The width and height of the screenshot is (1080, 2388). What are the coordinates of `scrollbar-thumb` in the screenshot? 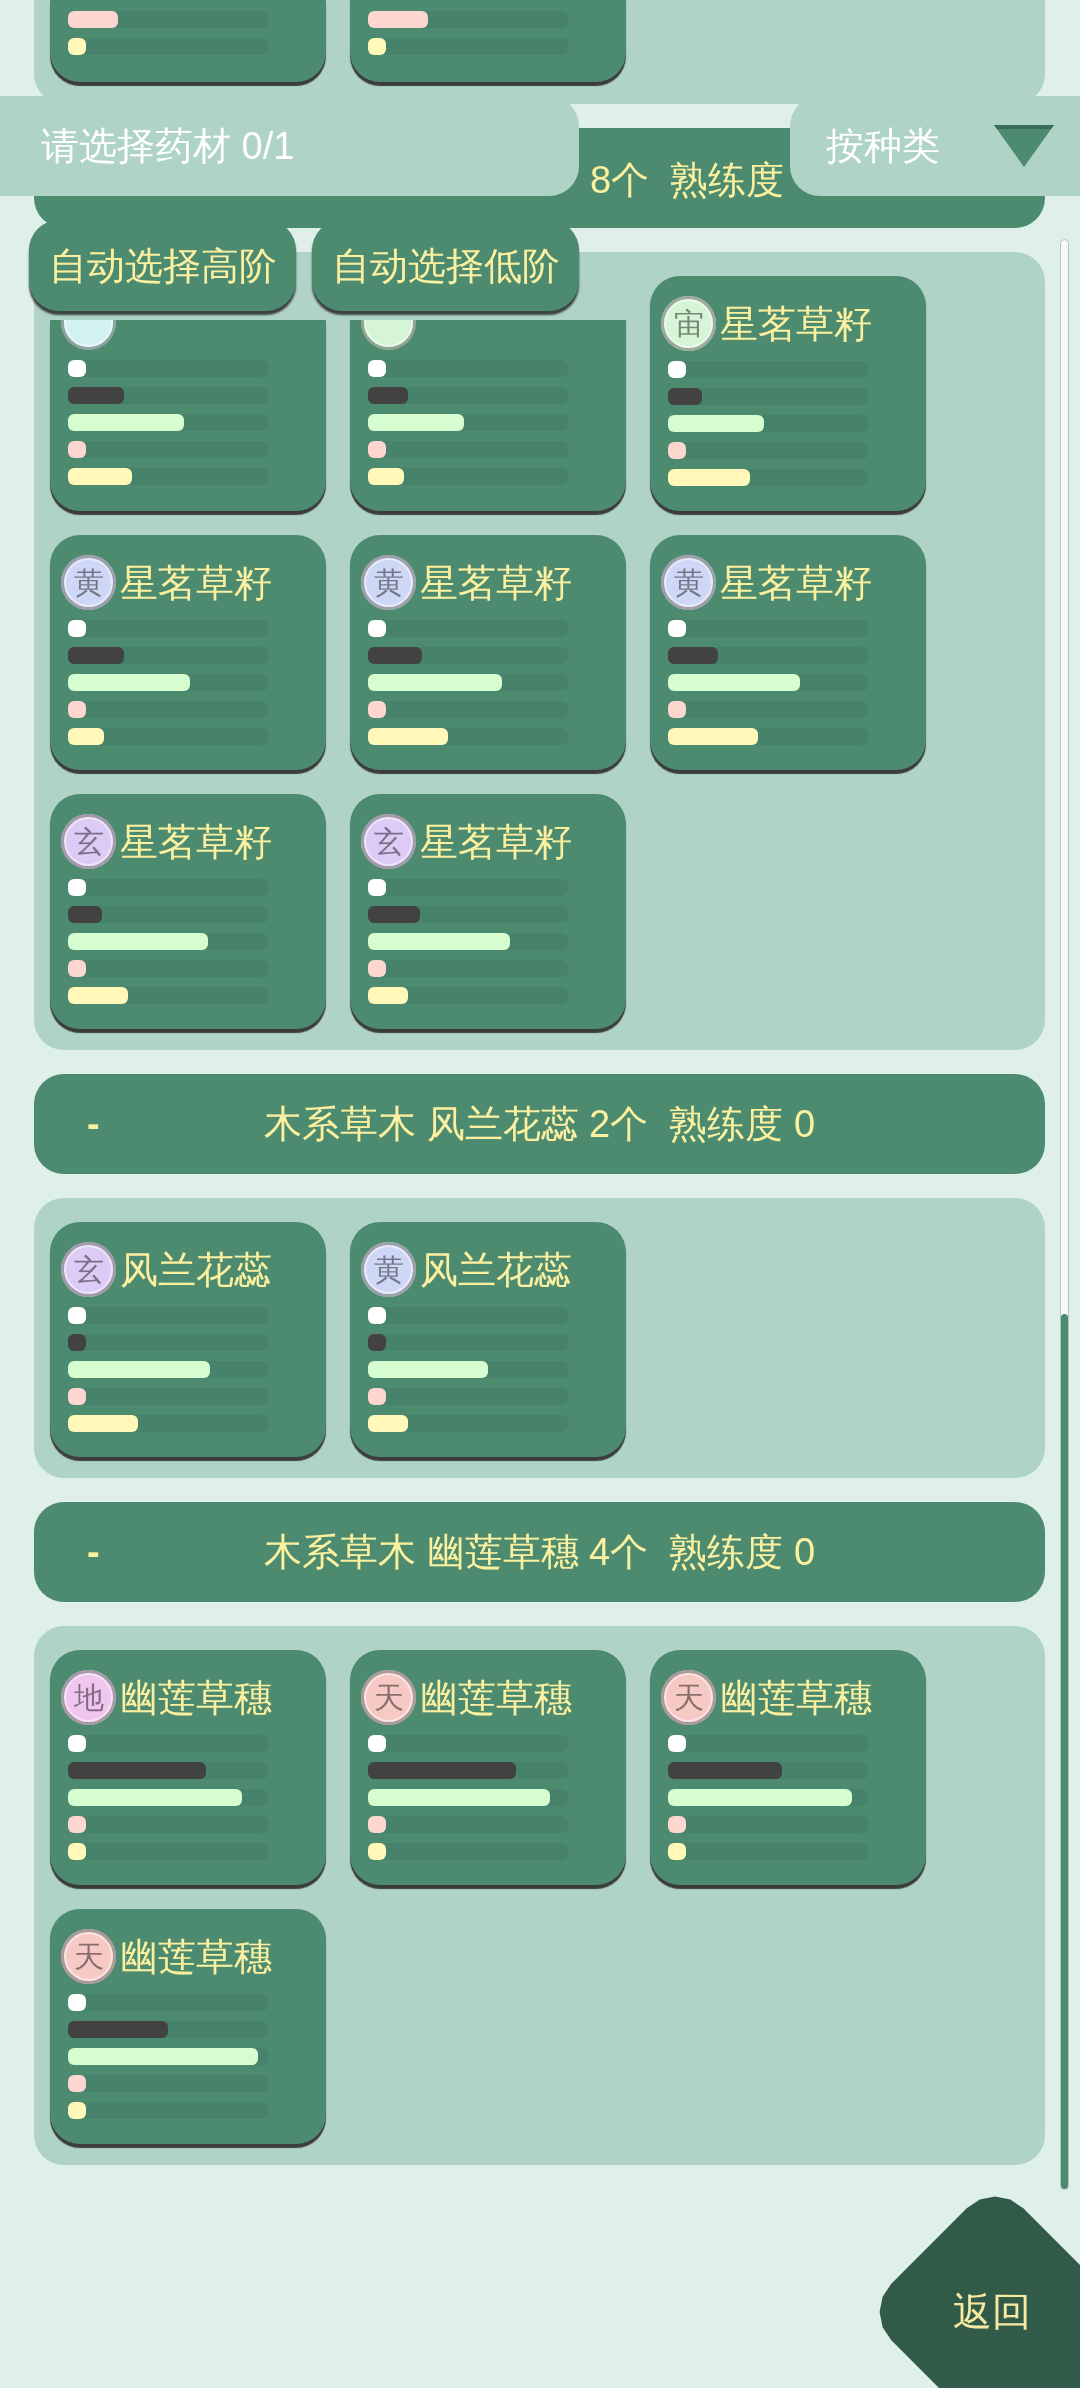 It's located at (1064, 1751).